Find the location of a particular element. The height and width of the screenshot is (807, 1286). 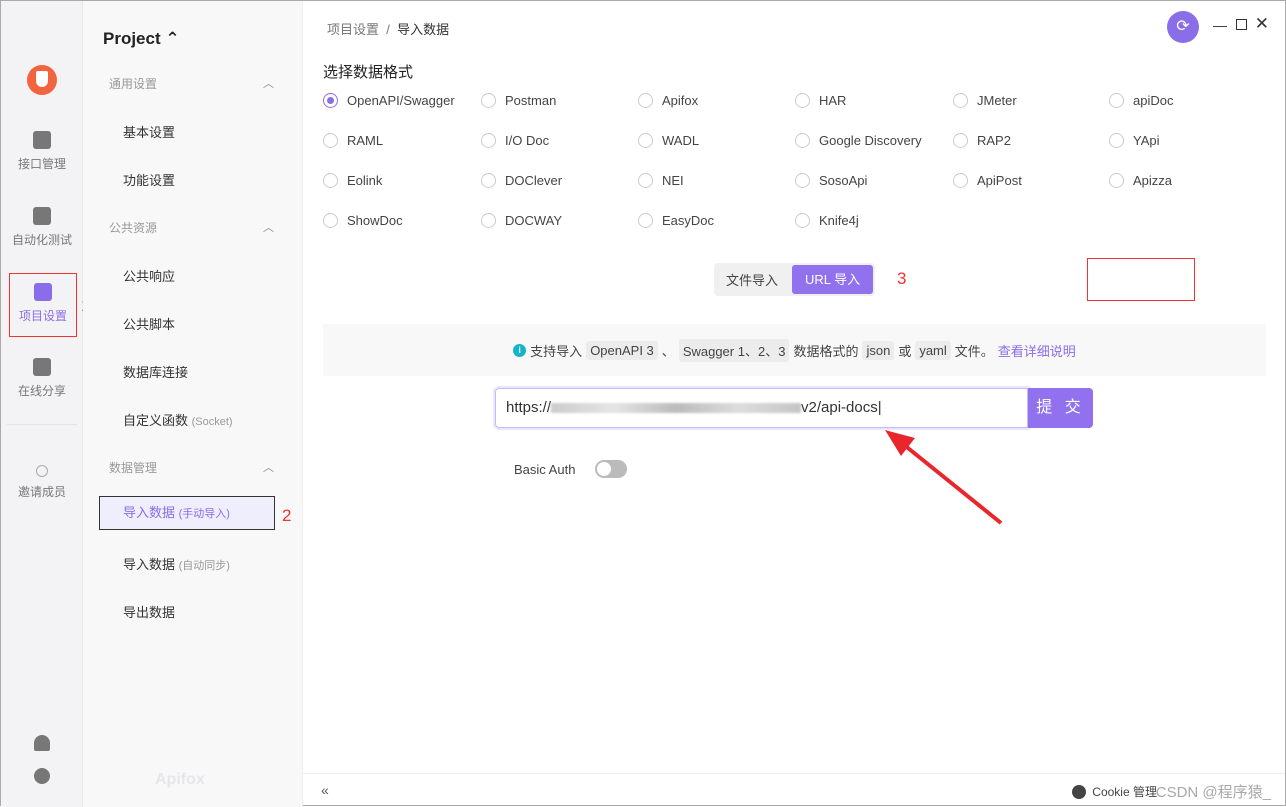

format-label: EasyDoc is located at coordinates (688, 220).